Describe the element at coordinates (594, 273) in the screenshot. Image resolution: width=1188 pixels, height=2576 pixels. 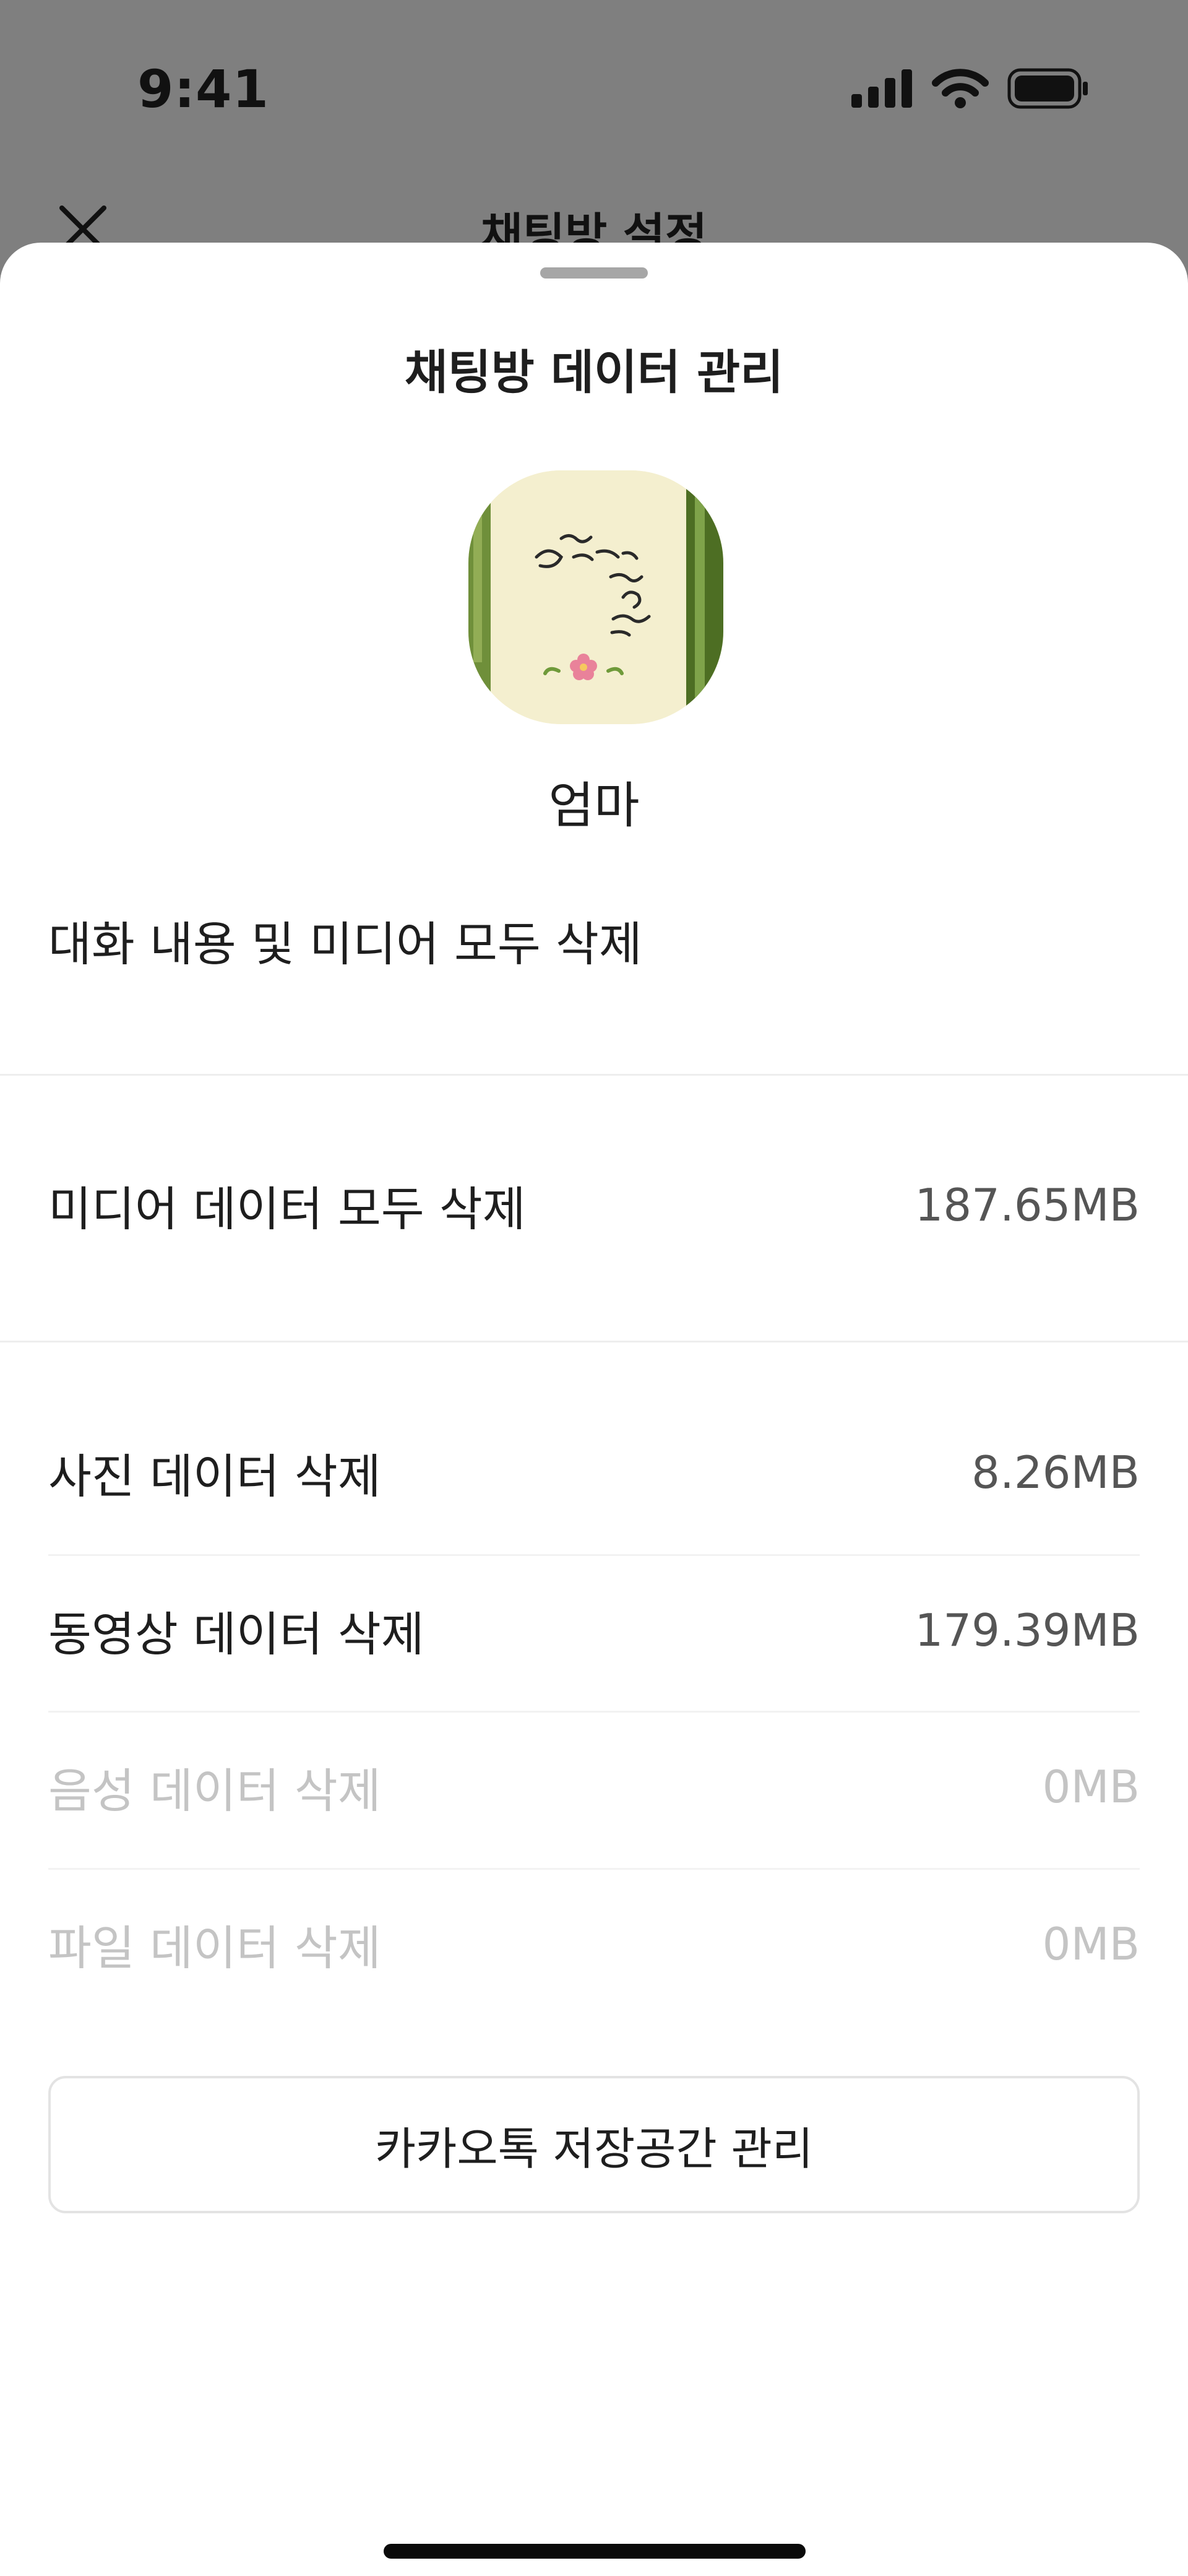
I see `sheet-grabber-handle` at that location.